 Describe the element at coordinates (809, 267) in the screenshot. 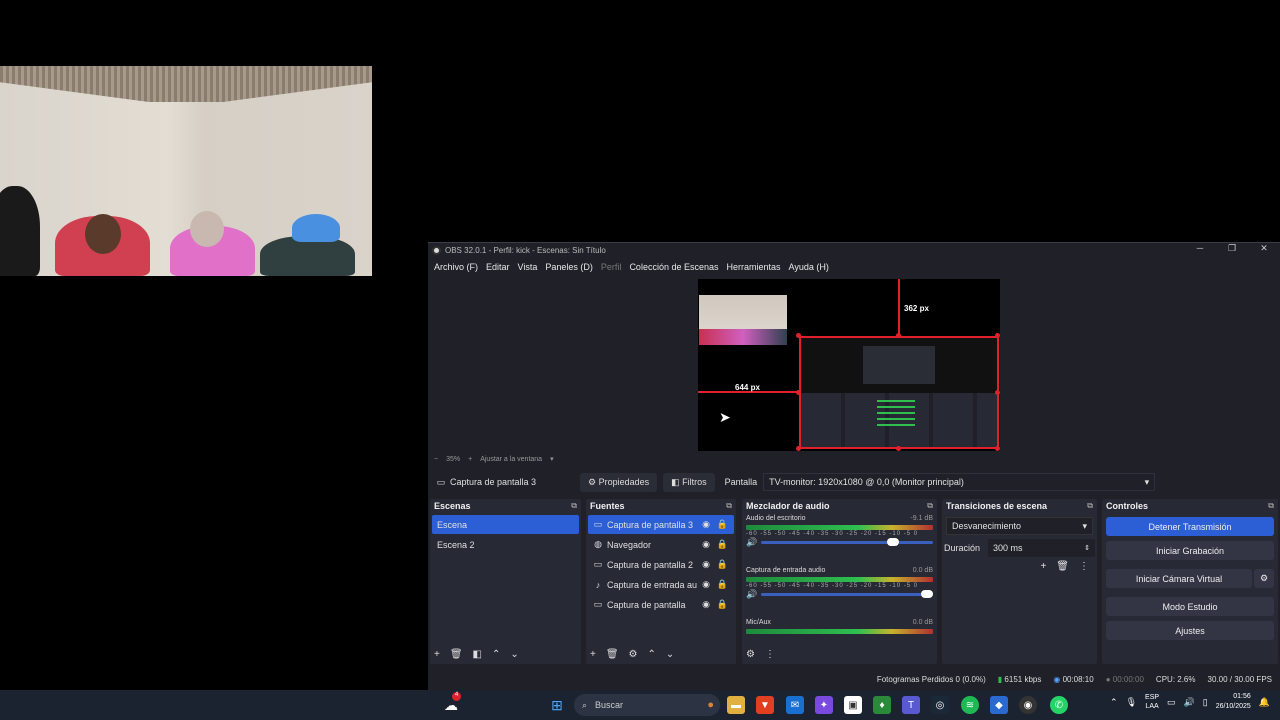

I see `menu-ayuda: Ayuda (H)` at that location.